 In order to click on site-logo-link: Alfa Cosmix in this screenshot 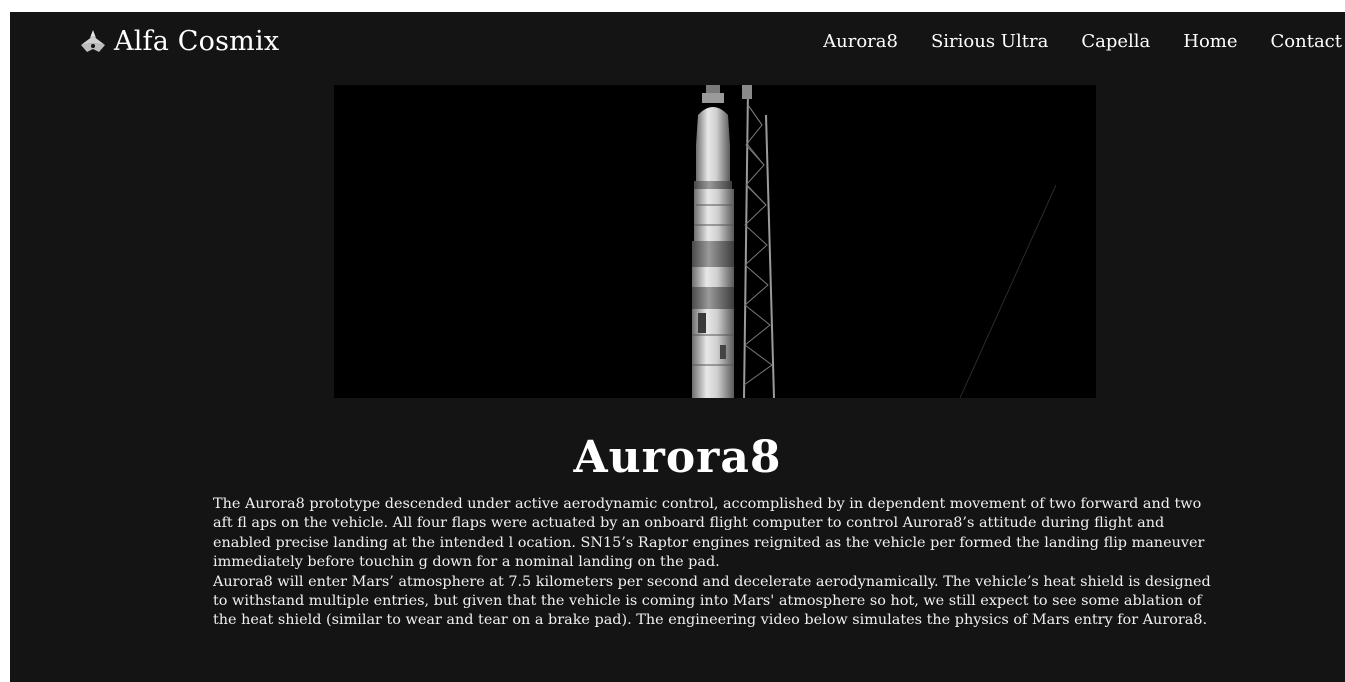, I will do `click(178, 41)`.